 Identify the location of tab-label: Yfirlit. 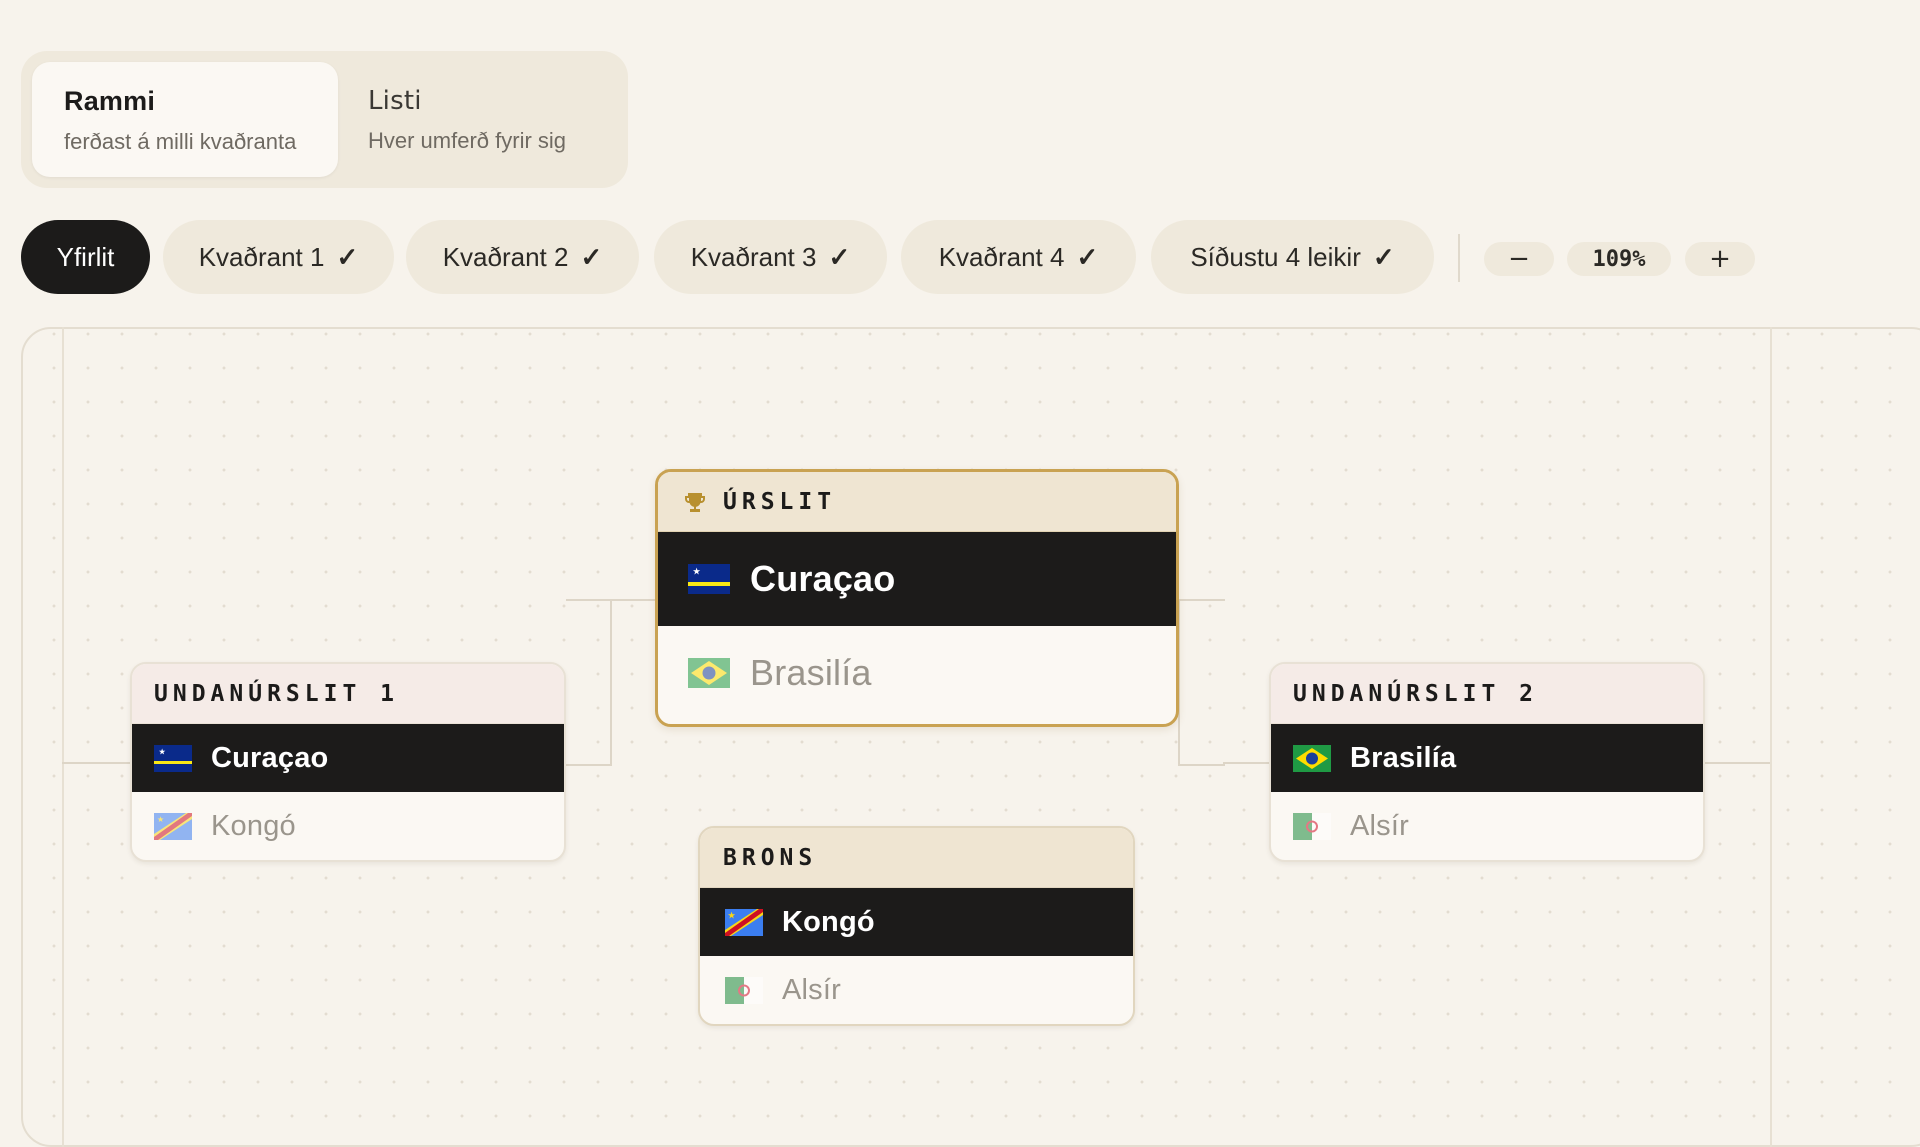
(85, 256).